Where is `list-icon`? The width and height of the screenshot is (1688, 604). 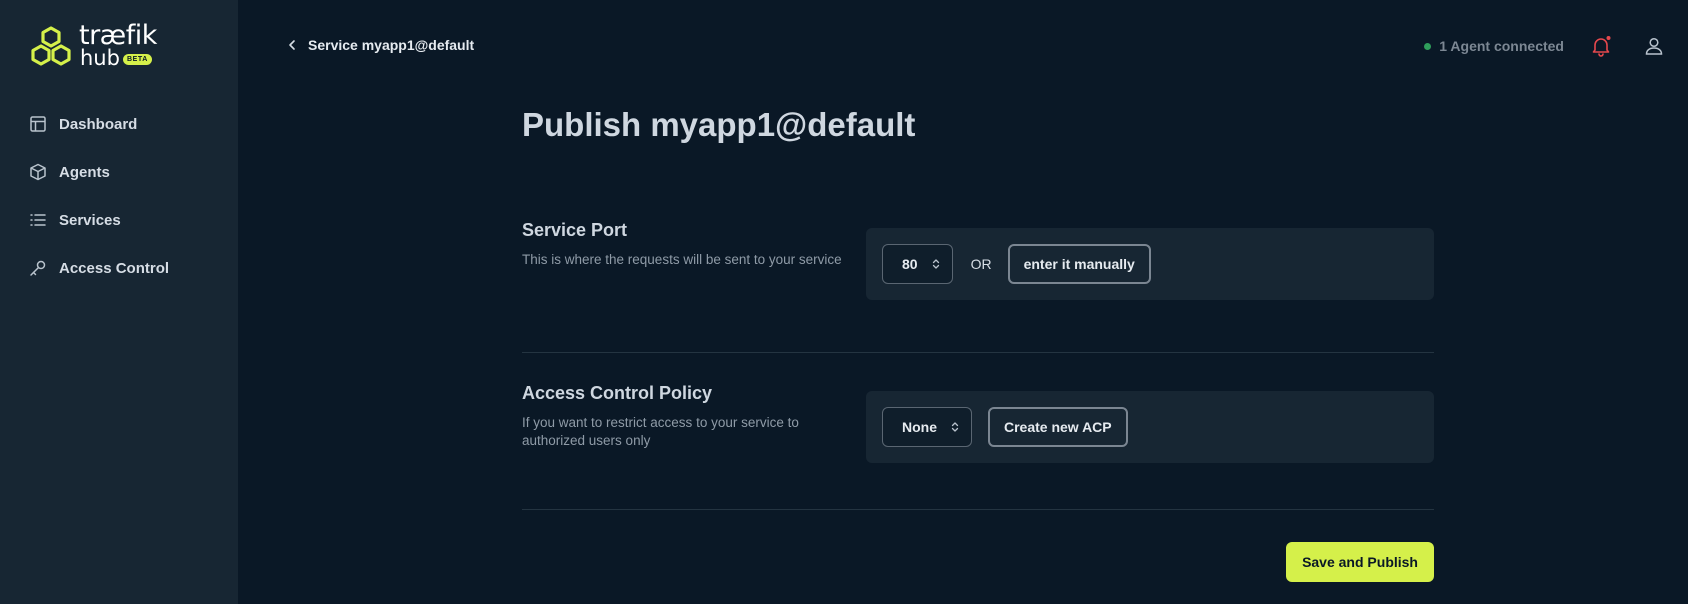 list-icon is located at coordinates (38, 220).